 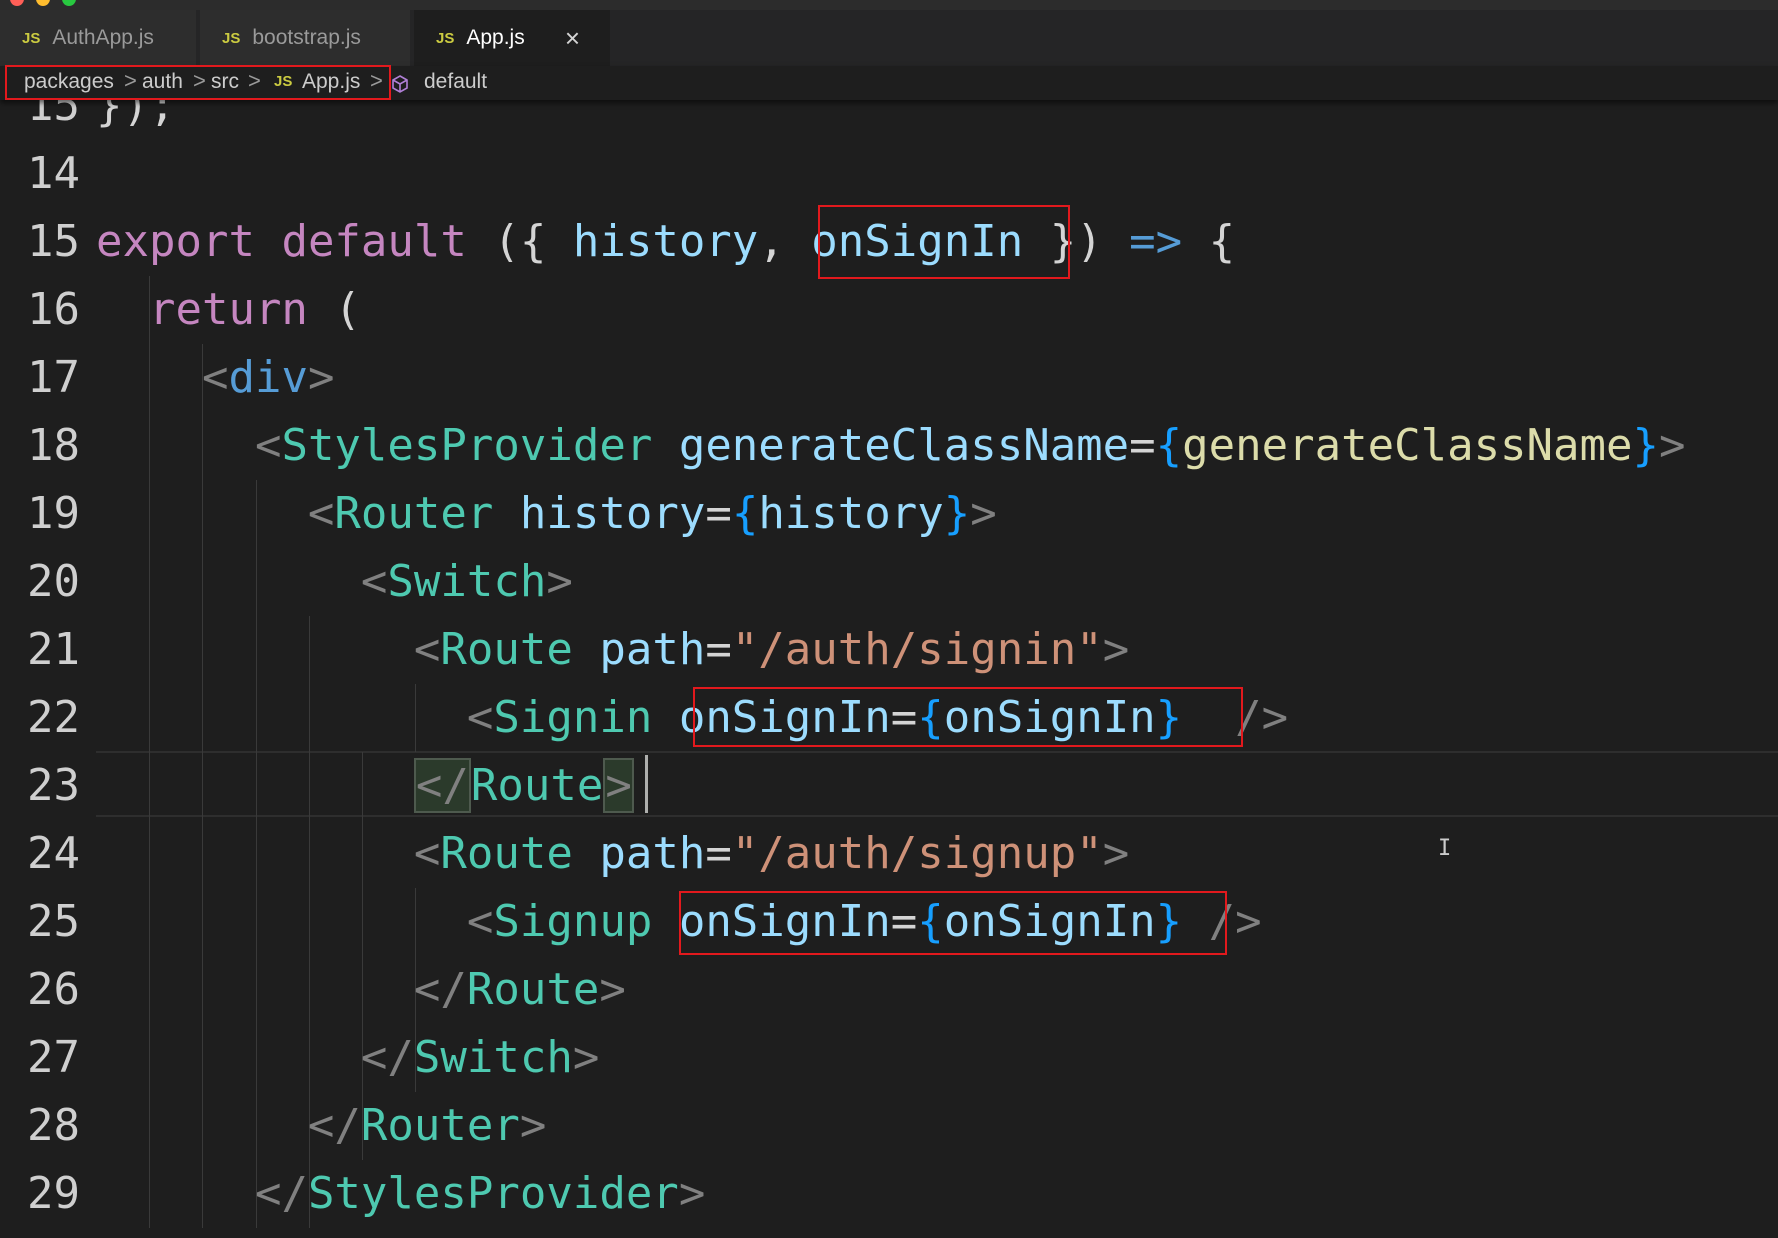 I want to click on line-code: return (, so click(x=228, y=310).